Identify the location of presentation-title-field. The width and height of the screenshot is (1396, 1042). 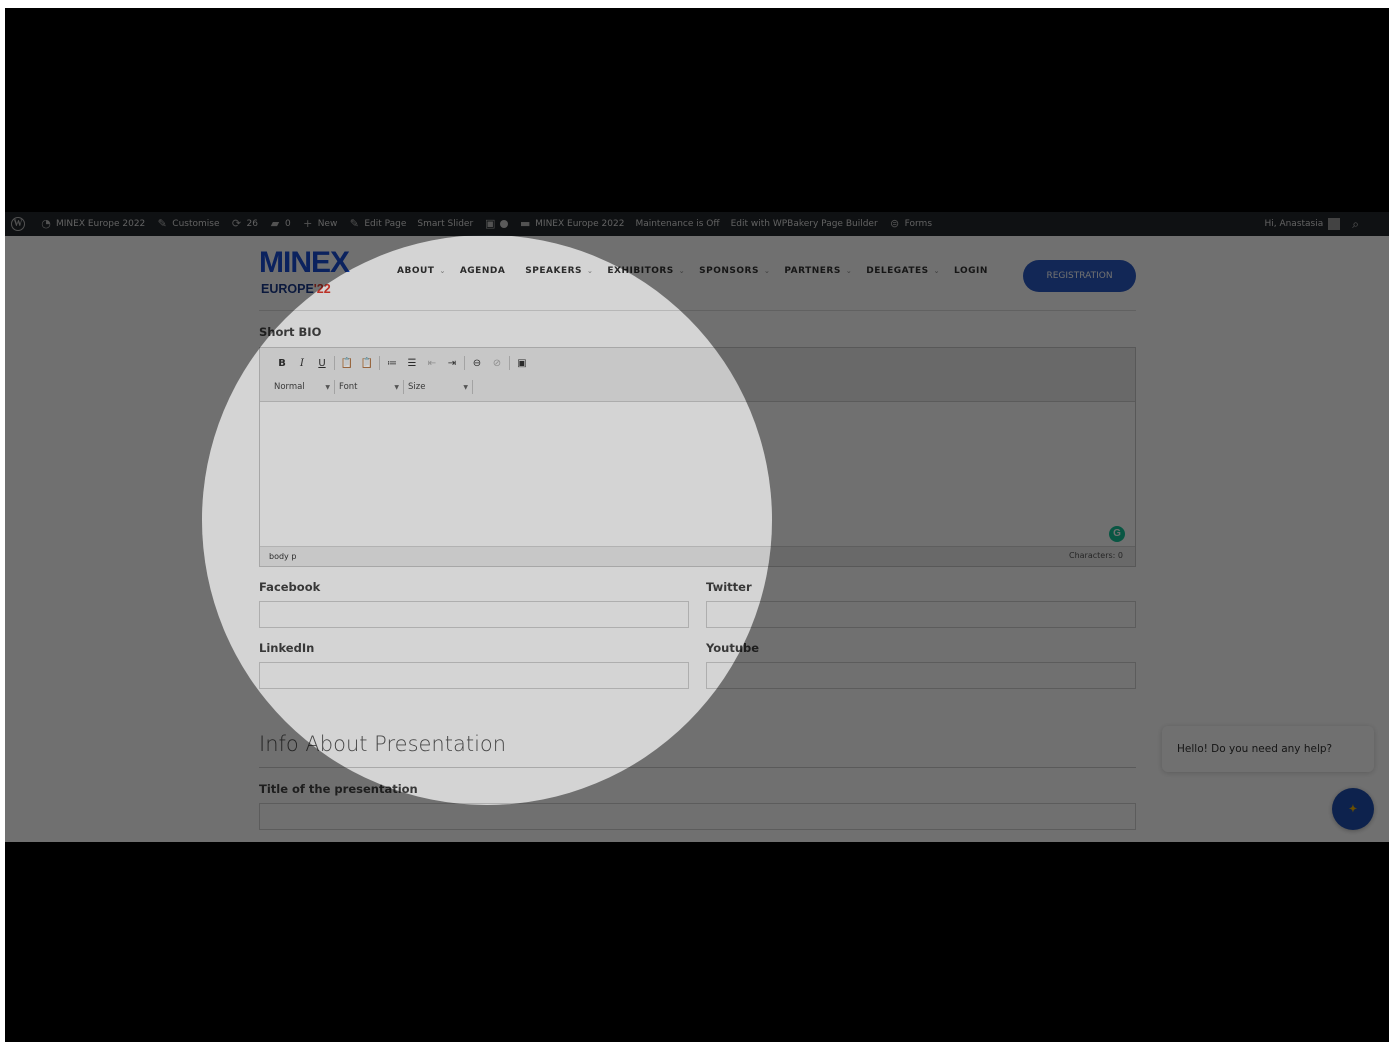
(697, 816).